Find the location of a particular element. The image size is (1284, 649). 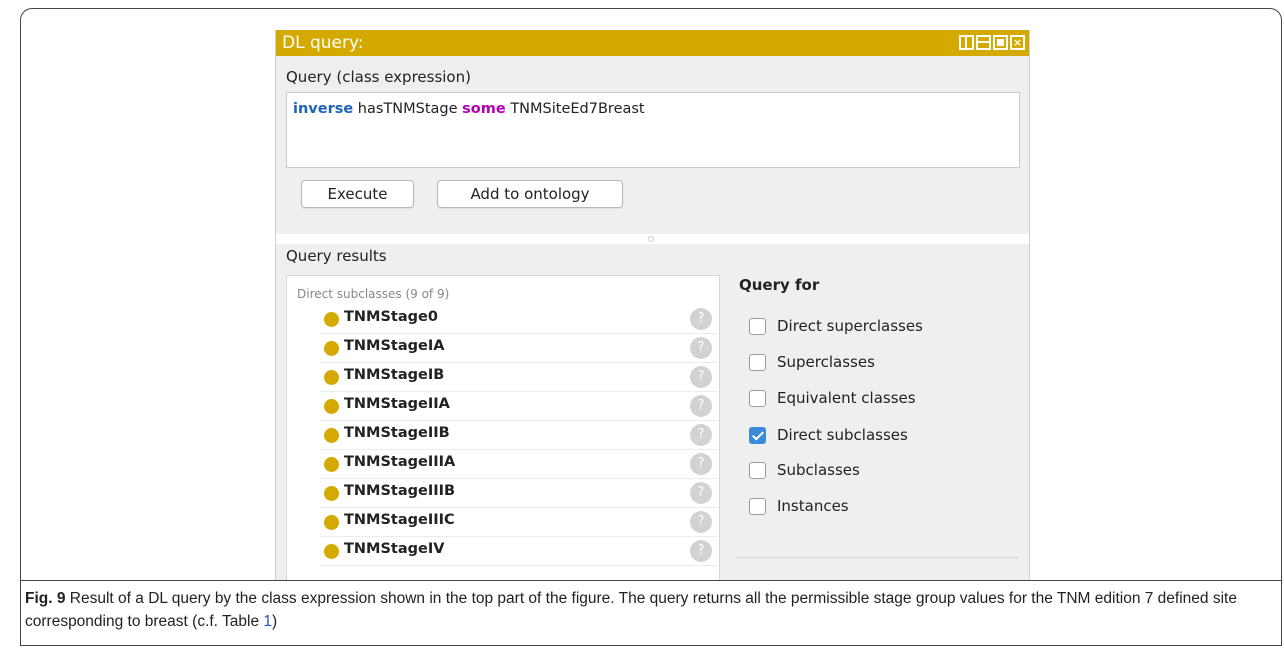

class-name: TNMStageIIIA is located at coordinates (400, 462).